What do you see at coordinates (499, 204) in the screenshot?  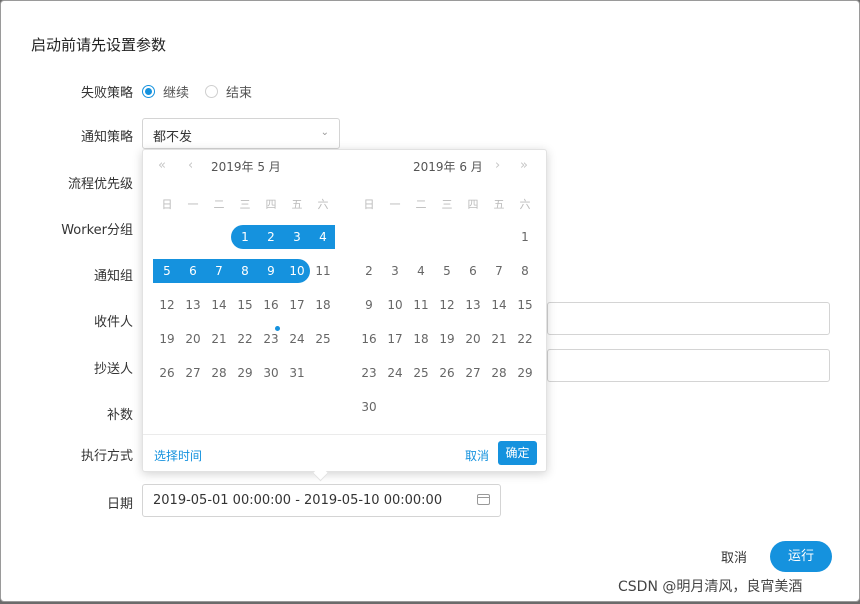 I see `right-weekday-header: 五` at bounding box center [499, 204].